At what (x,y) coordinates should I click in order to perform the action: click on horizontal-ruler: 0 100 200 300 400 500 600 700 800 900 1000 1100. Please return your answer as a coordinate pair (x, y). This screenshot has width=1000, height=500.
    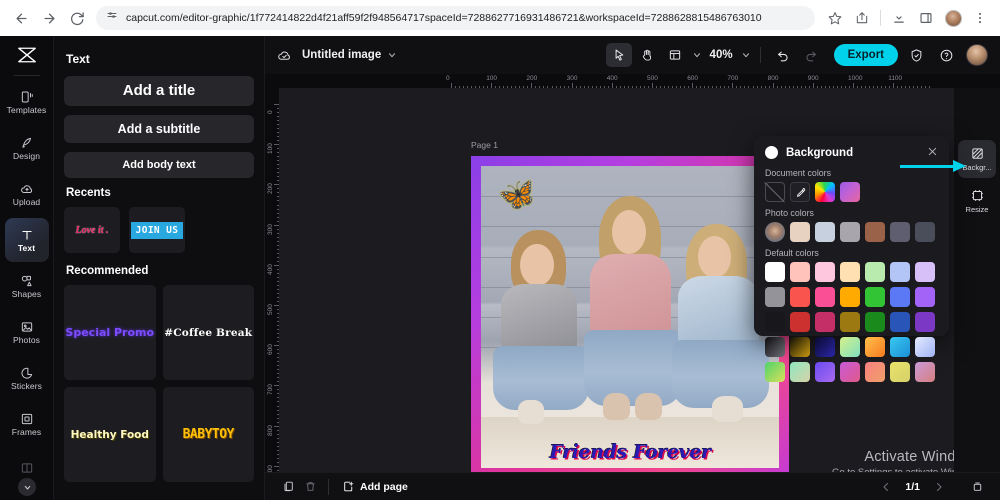
    Looking at the image, I should click on (632, 81).